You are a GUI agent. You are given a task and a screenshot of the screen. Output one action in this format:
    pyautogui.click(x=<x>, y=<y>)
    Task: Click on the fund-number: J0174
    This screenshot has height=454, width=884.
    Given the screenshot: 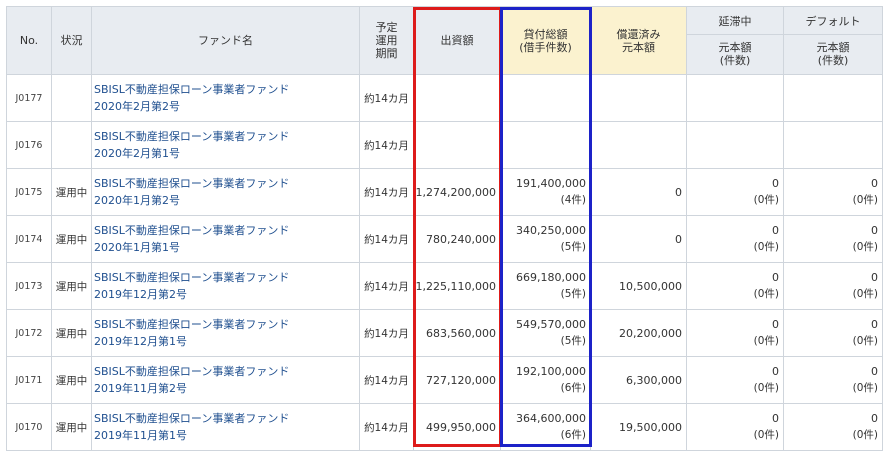 What is the action you would take?
    pyautogui.click(x=29, y=239)
    